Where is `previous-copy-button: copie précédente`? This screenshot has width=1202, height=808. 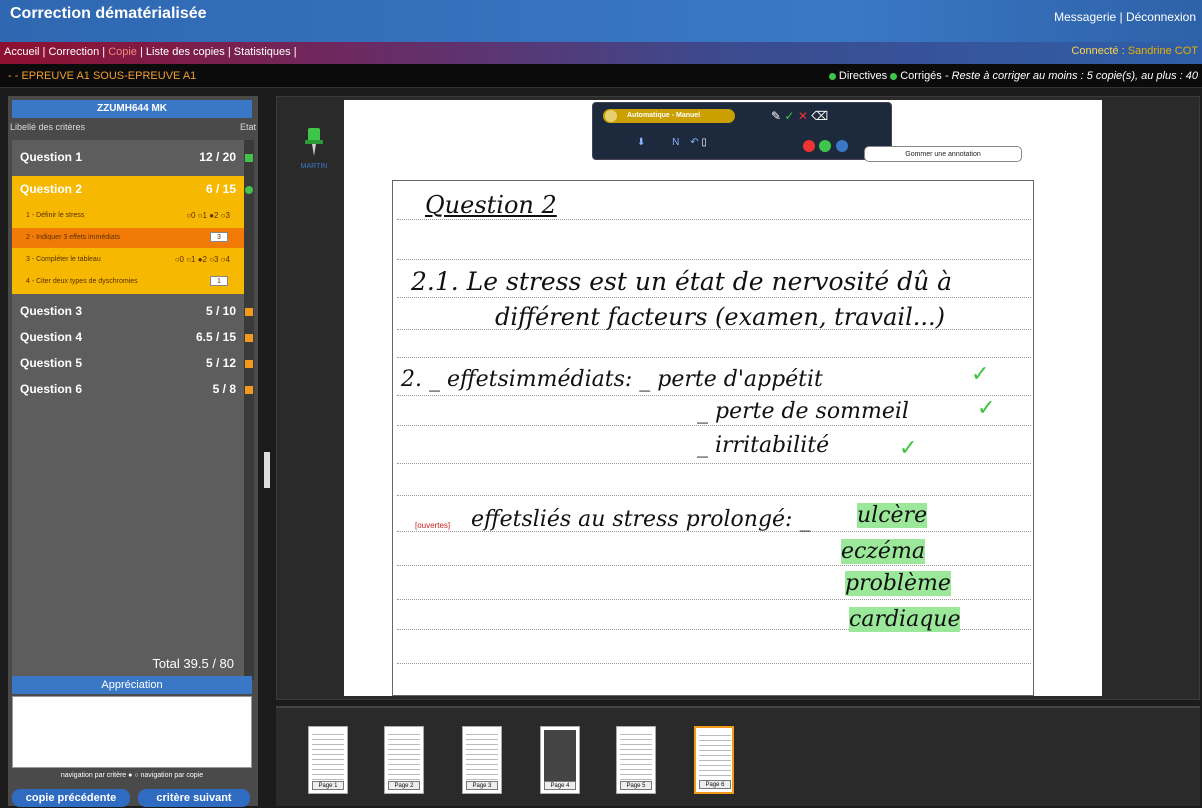 previous-copy-button: copie précédente is located at coordinates (71, 798).